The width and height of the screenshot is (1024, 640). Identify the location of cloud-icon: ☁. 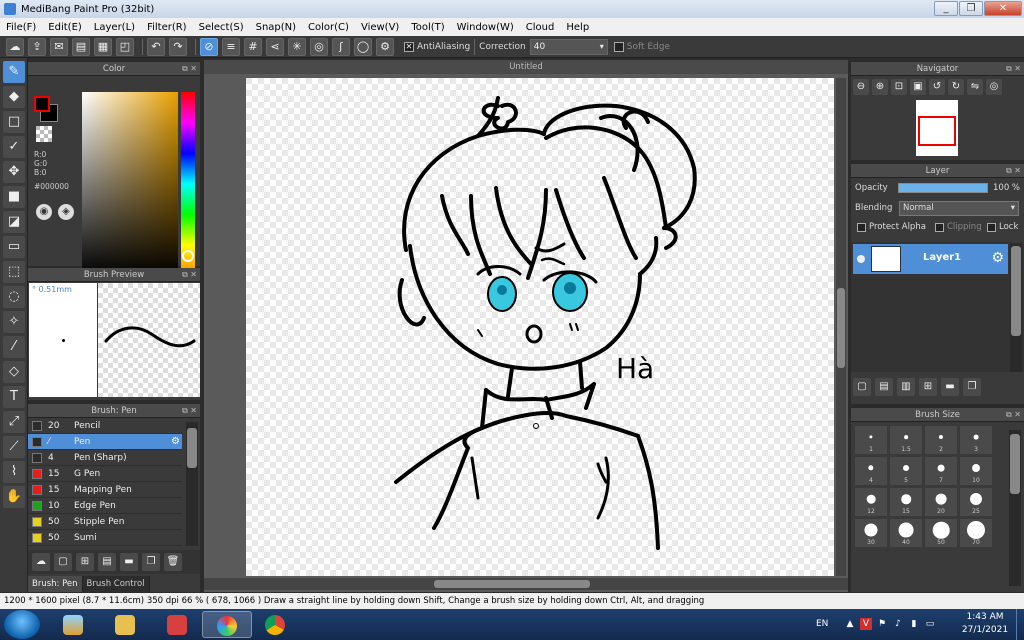
(15, 46).